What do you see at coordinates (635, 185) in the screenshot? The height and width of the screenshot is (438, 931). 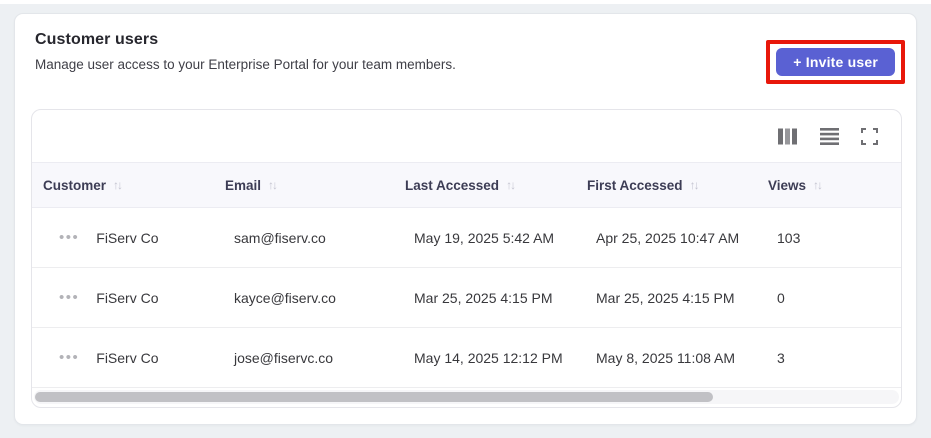 I see `column-label: First Accessed` at bounding box center [635, 185].